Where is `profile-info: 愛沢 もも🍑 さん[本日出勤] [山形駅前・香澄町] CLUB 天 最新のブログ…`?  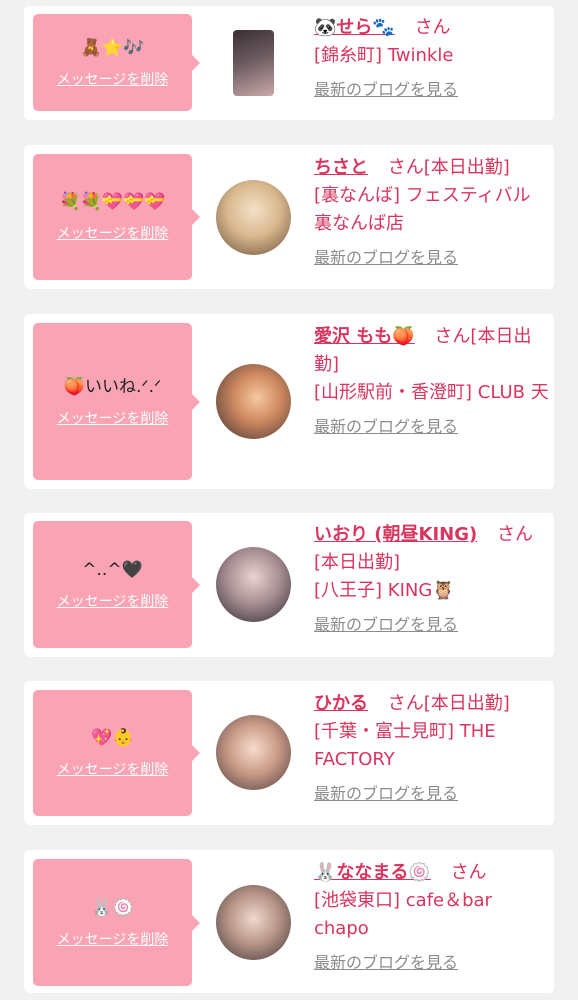 profile-info: 愛沢 もも🍑 さん[本日出勤] [山形駅前・香澄町] CLUB 天 最新のブログ… is located at coordinates (432, 382).